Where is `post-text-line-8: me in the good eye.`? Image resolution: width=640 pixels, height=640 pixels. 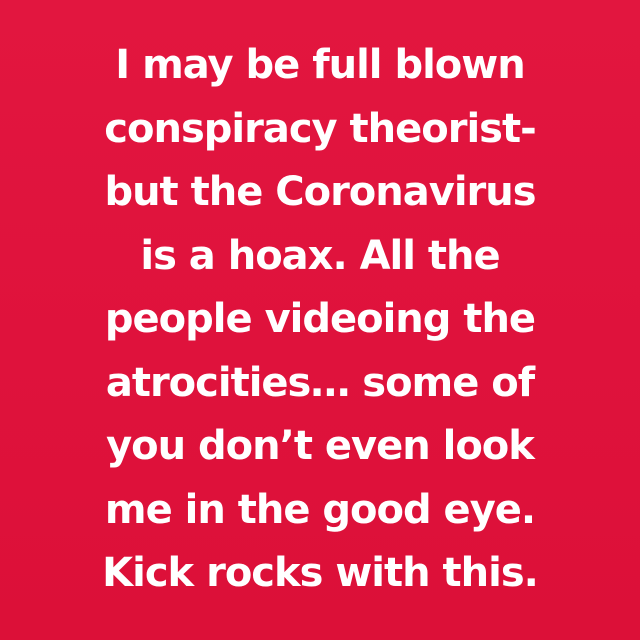
post-text-line-8: me in the good eye. is located at coordinates (320, 509).